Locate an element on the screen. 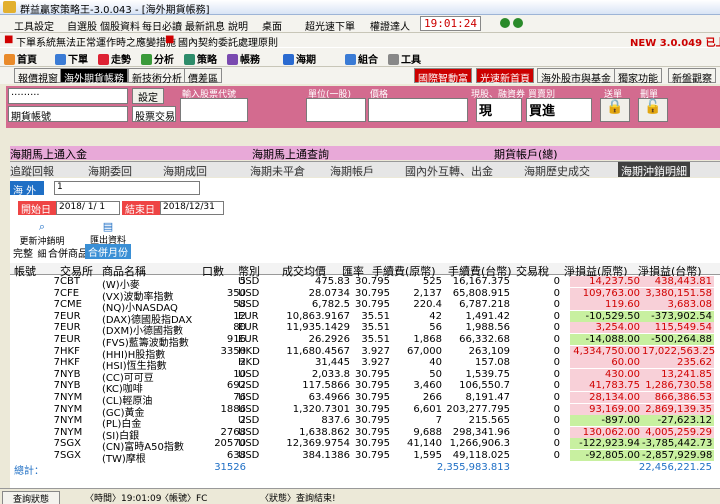  nav-deposit-query: 海期馬上通查詢 is located at coordinates (290, 154).